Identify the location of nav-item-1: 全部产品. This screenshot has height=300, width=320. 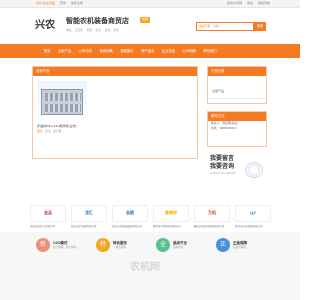
(64, 51).